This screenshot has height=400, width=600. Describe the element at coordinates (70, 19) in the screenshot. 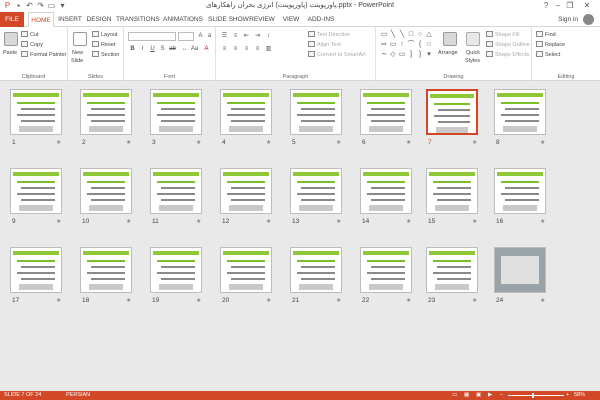

I see `tab-insert: INSERT` at that location.